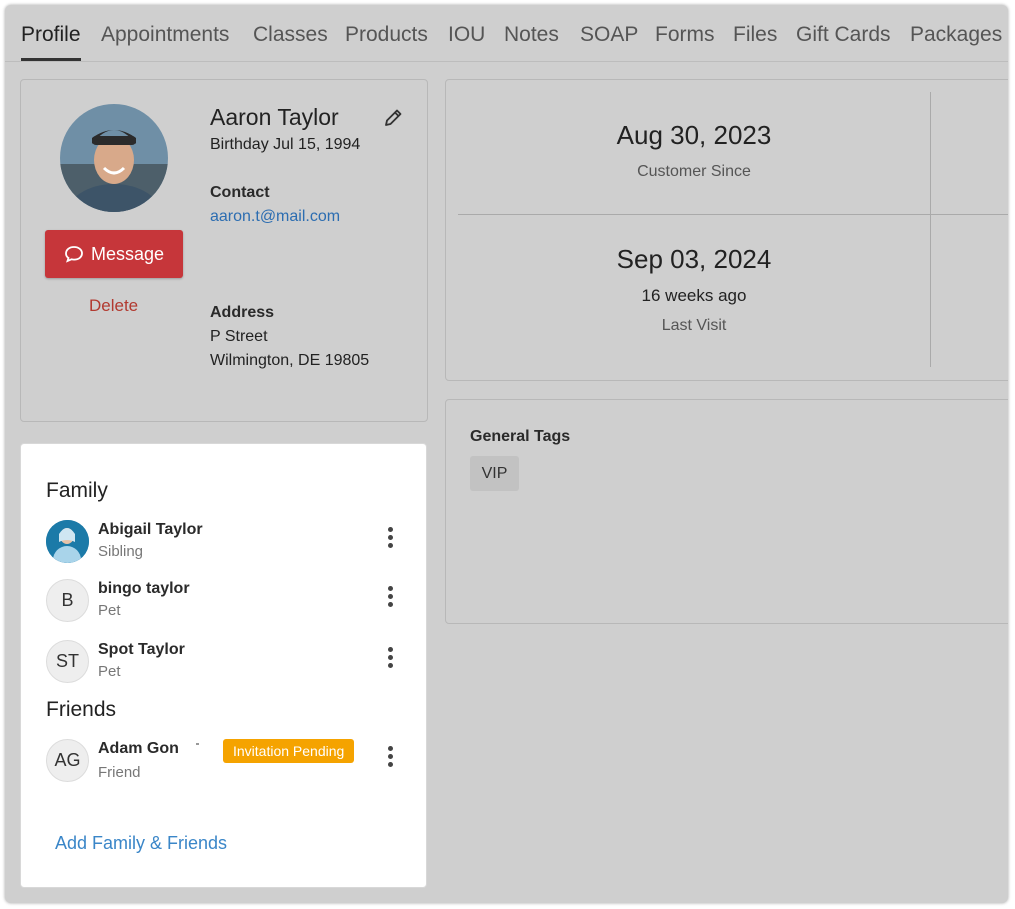 The width and height of the screenshot is (1015, 909). I want to click on customer-since-date: Aug 30, 2023, so click(694, 135).